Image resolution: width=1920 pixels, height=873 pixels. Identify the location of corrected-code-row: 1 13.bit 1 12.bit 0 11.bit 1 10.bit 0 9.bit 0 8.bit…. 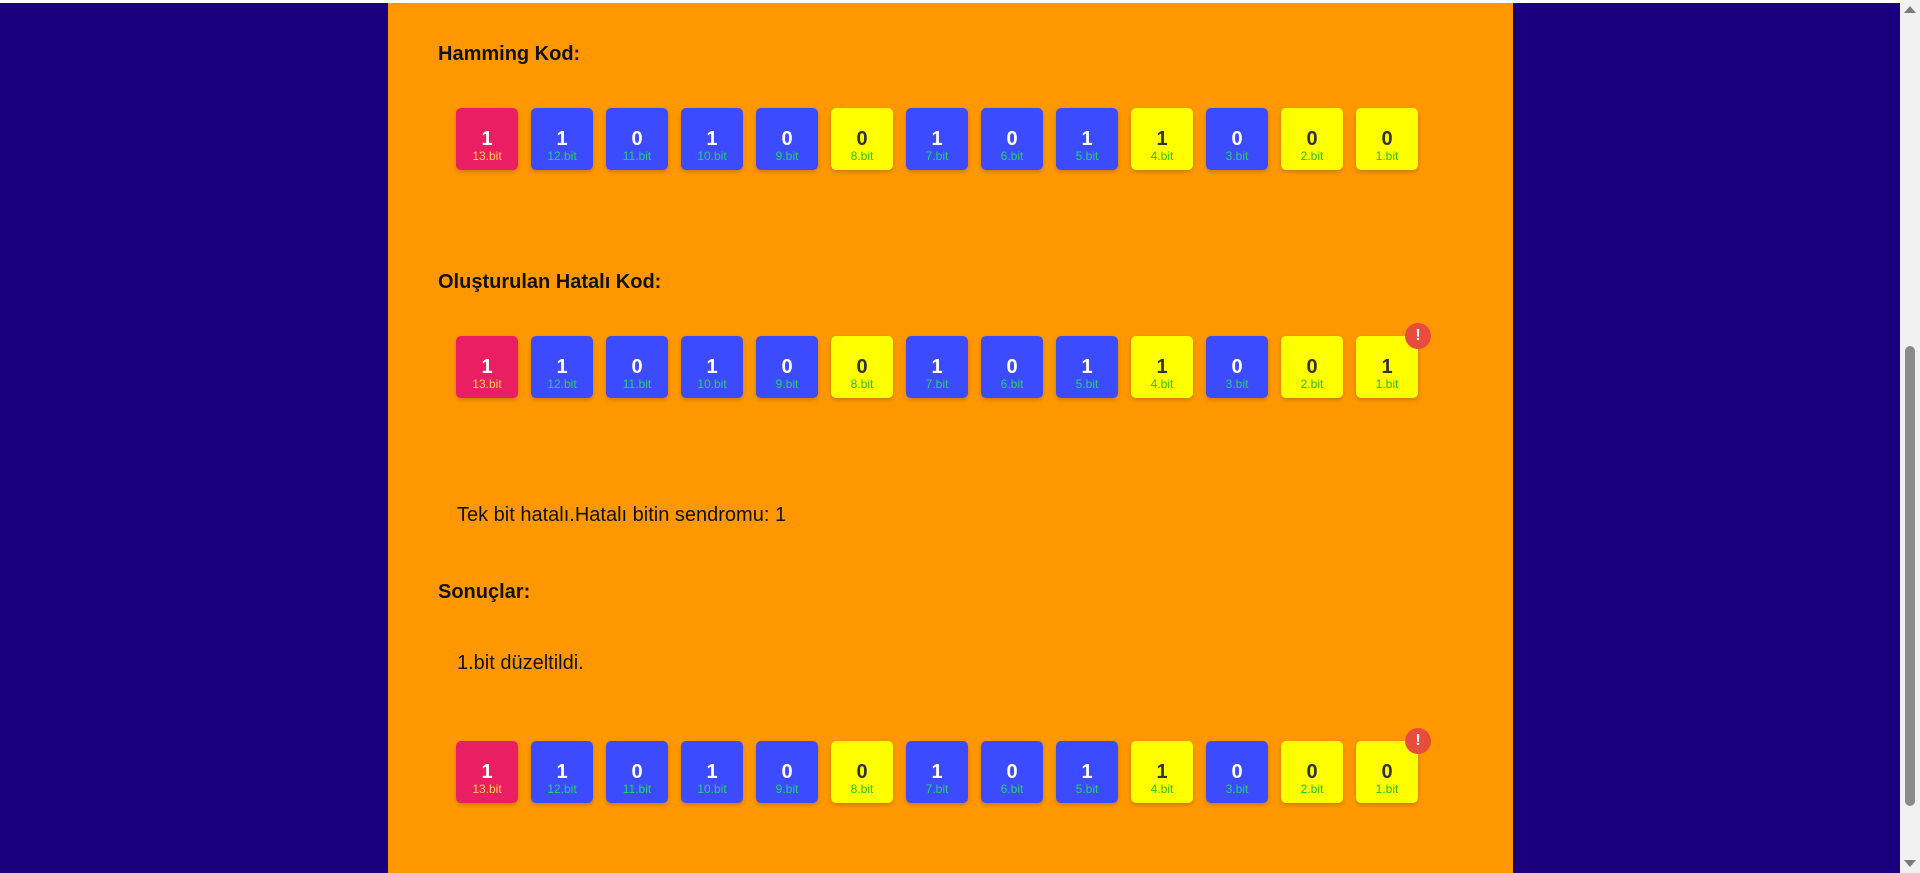
(986, 766).